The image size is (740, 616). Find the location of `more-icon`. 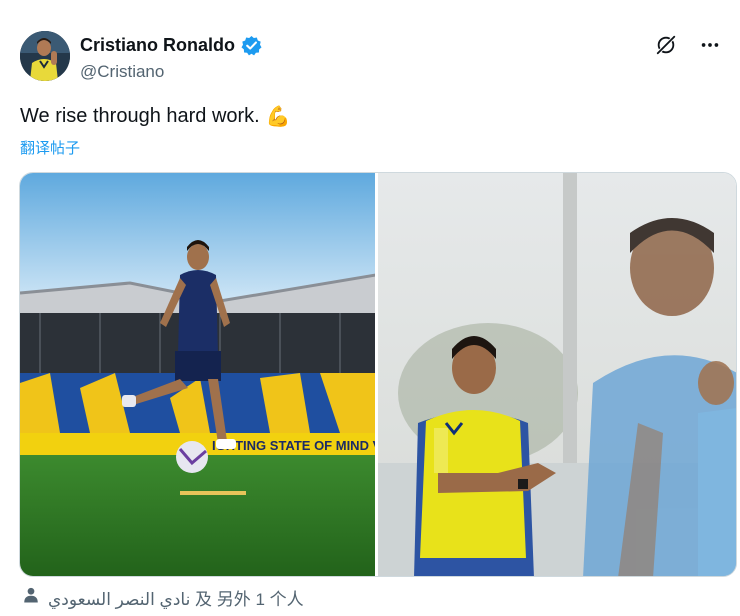

more-icon is located at coordinates (710, 45).